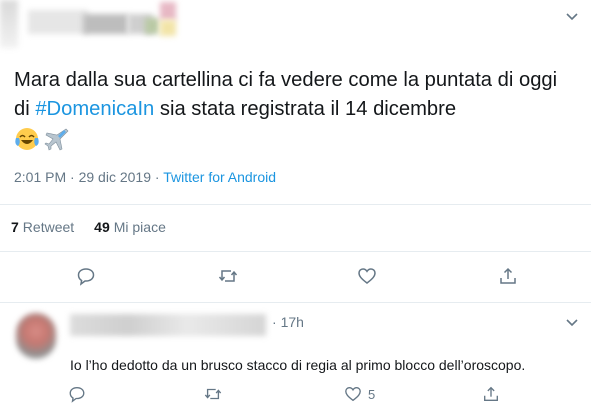 This screenshot has height=415, width=591. Describe the element at coordinates (305, 109) in the screenshot. I see `tweet-text-part: sia stata registrata il 14 dicembre` at that location.